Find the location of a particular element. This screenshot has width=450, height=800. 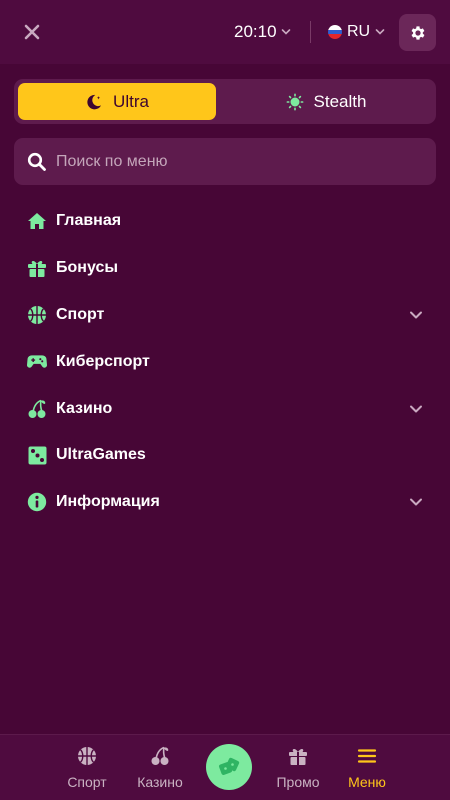

mode-toggle: Ultra Stealth is located at coordinates (225, 101).